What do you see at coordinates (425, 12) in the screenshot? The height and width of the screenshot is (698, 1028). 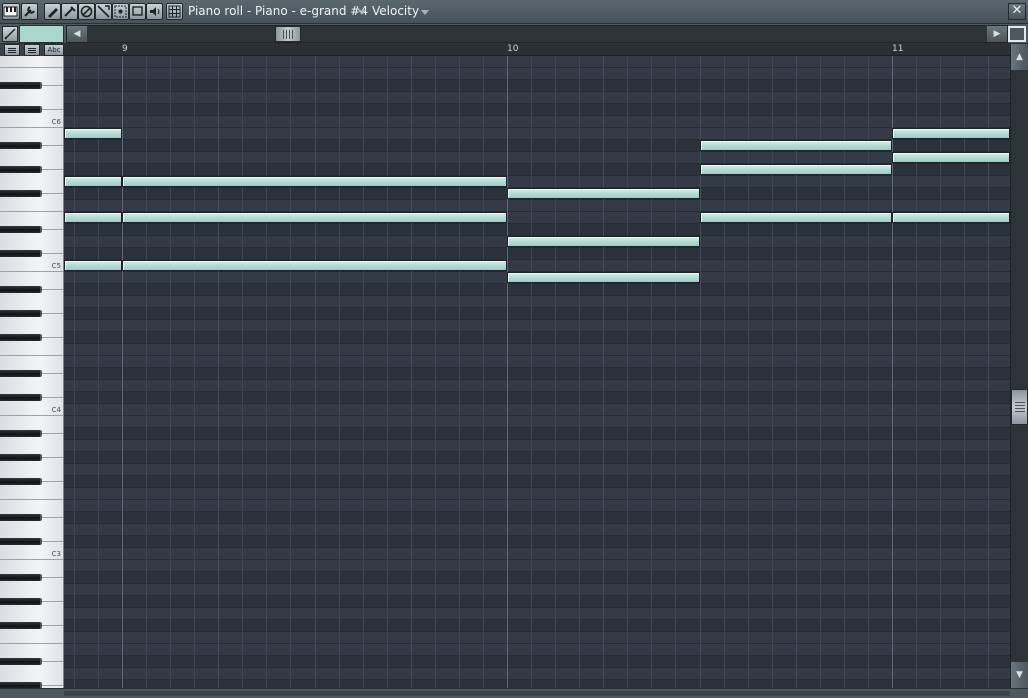 I see `velocity-dropdown-arrow-icon` at bounding box center [425, 12].